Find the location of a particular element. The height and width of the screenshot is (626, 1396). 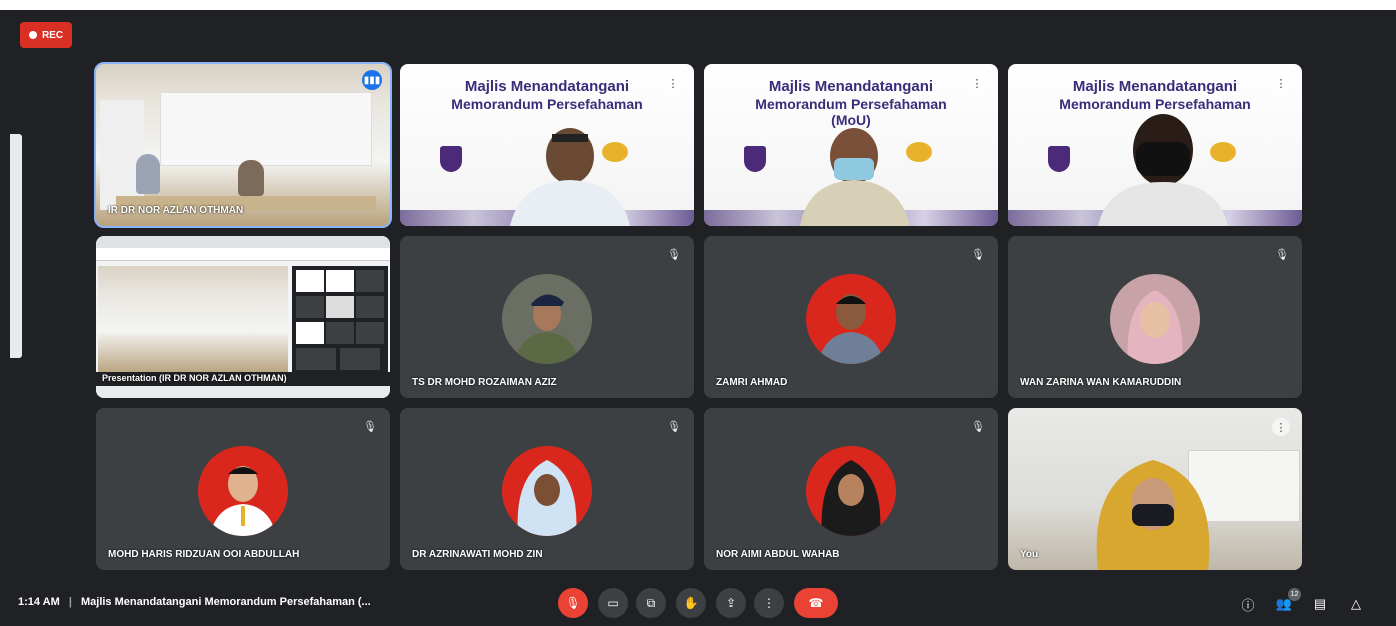

present-icon: ⇪ is located at coordinates (731, 603).